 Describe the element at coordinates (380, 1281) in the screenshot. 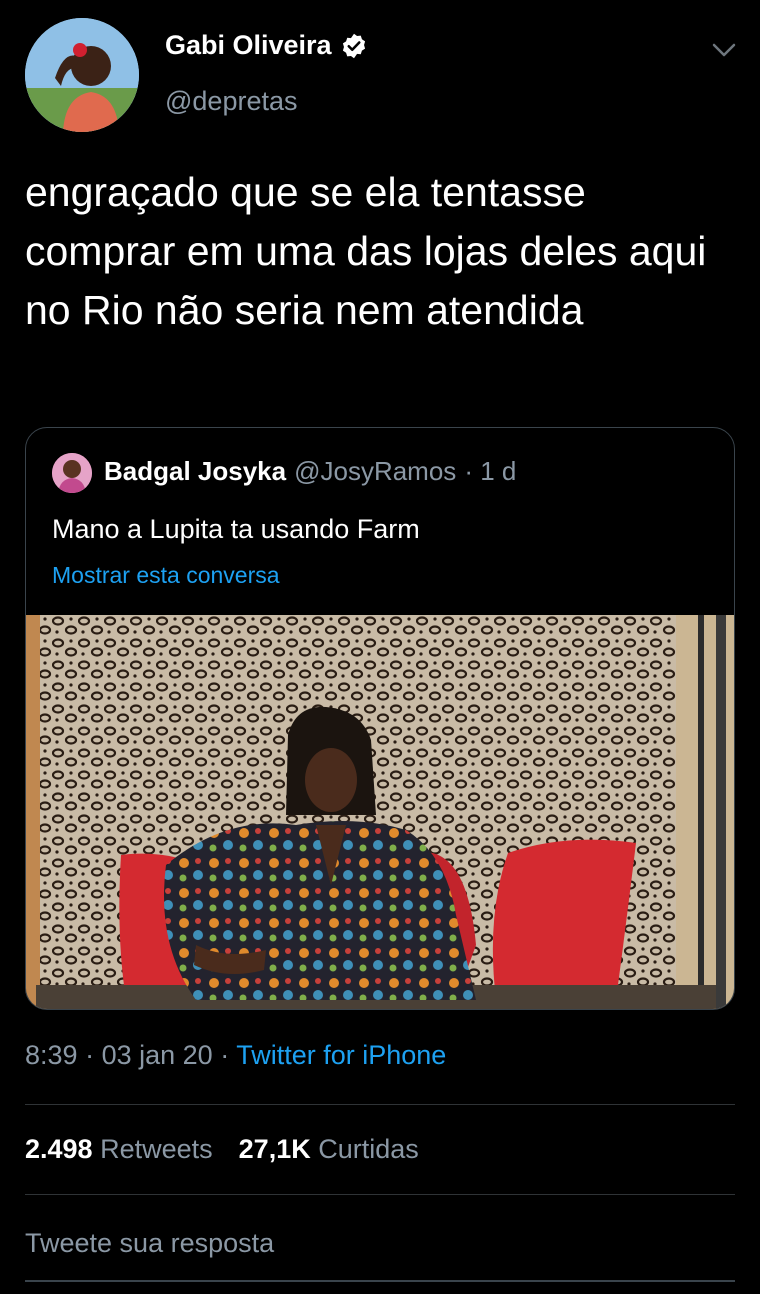

I see `reply-underline` at that location.